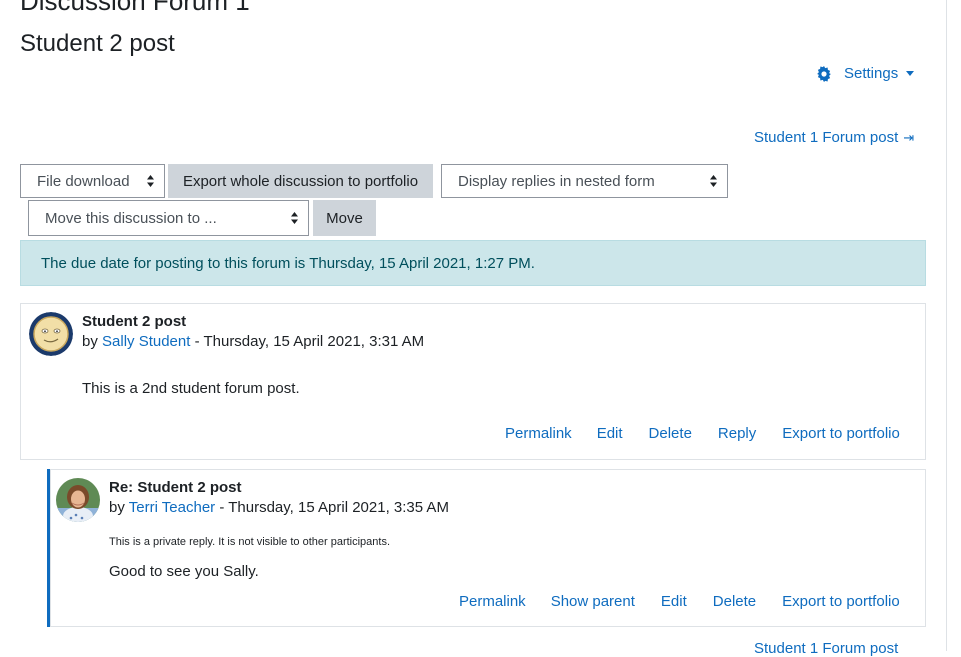 The height and width of the screenshot is (657, 961). Describe the element at coordinates (826, 648) in the screenshot. I see `next-discussion-link-bottom: Student 1 Forum post` at that location.